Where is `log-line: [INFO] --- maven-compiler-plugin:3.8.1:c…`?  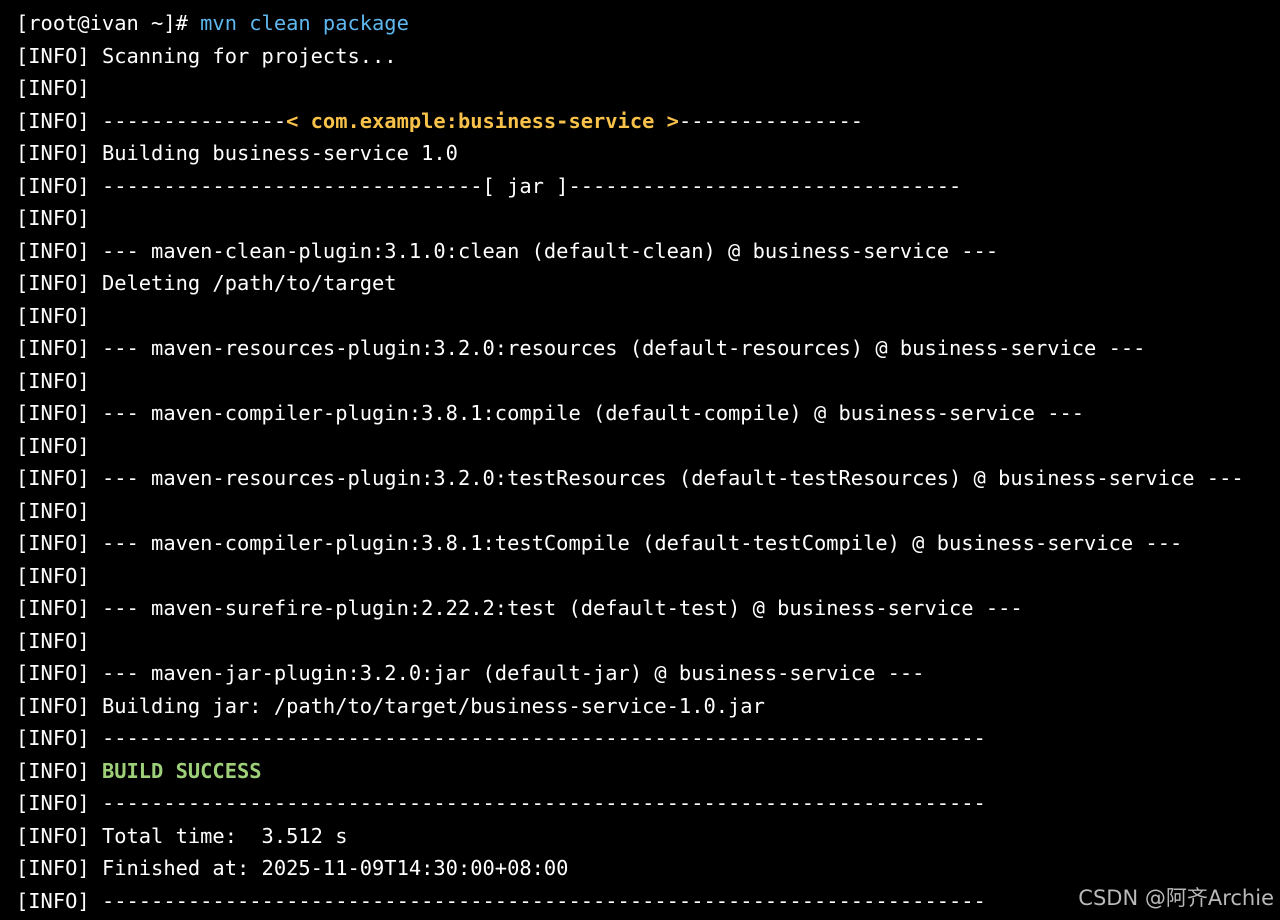
log-line: [INFO] --- maven-compiler-plugin:3.8.1:c… is located at coordinates (648, 413).